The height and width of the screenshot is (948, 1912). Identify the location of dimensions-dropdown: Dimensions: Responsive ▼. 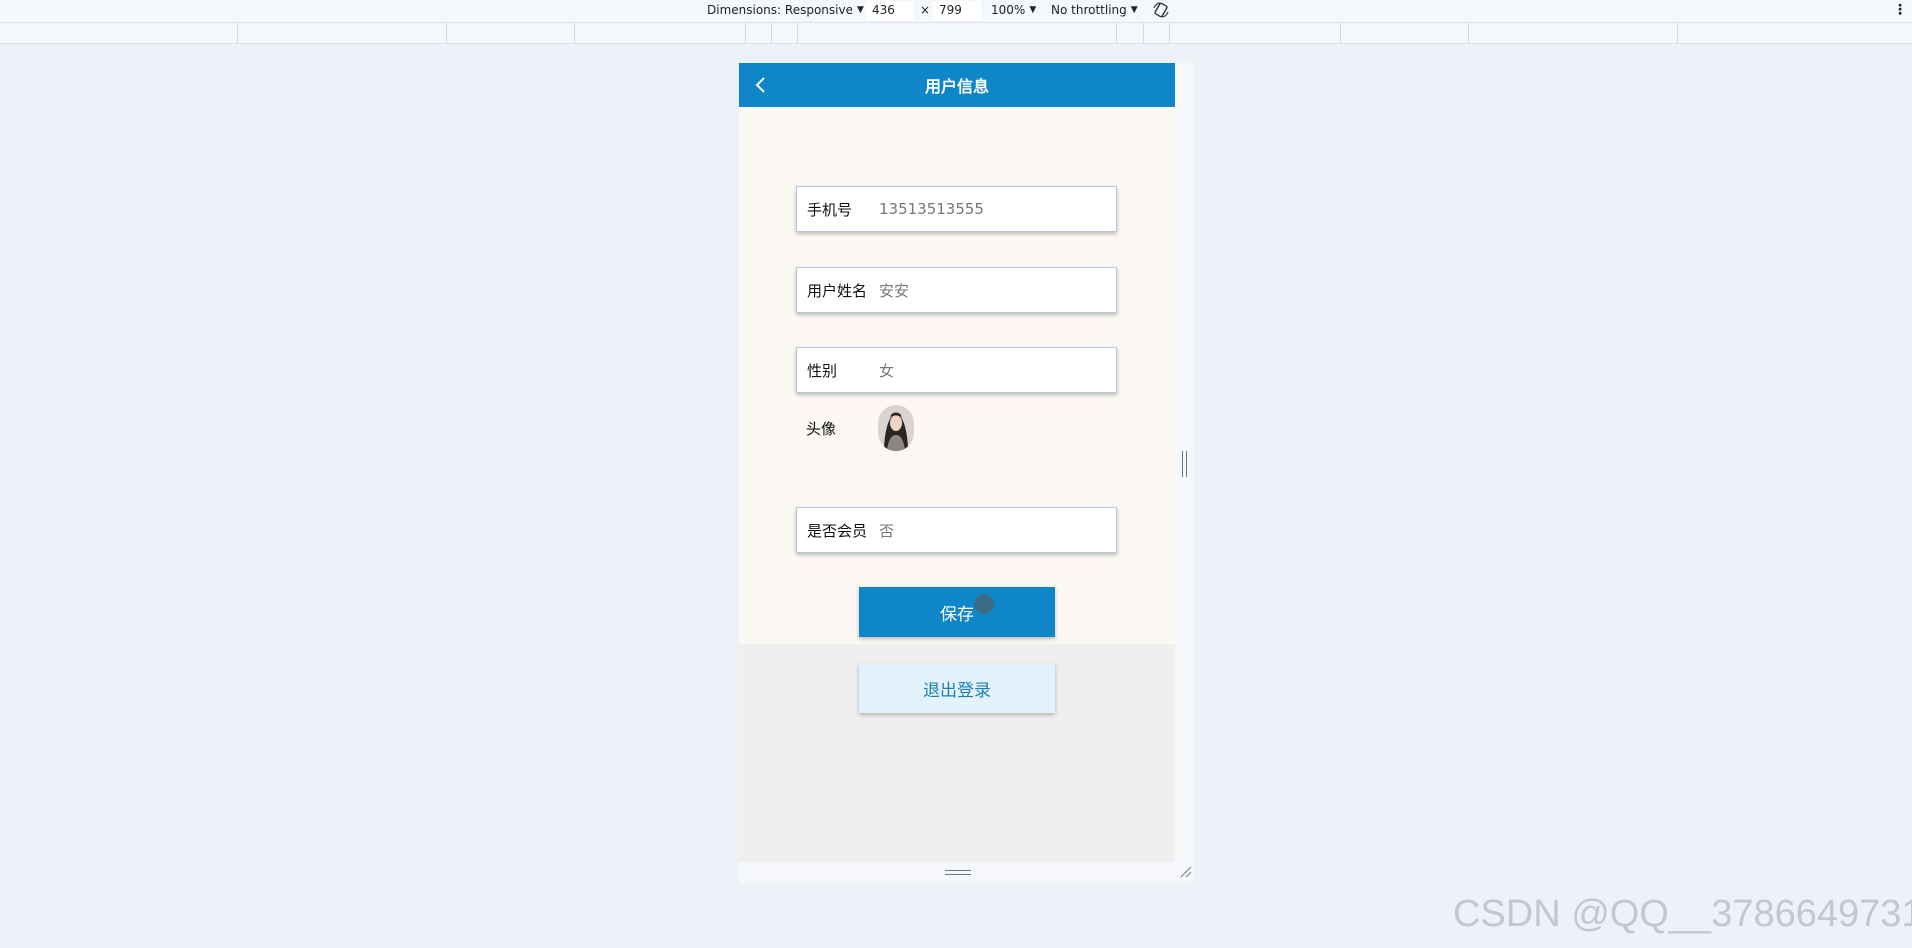
(785, 10).